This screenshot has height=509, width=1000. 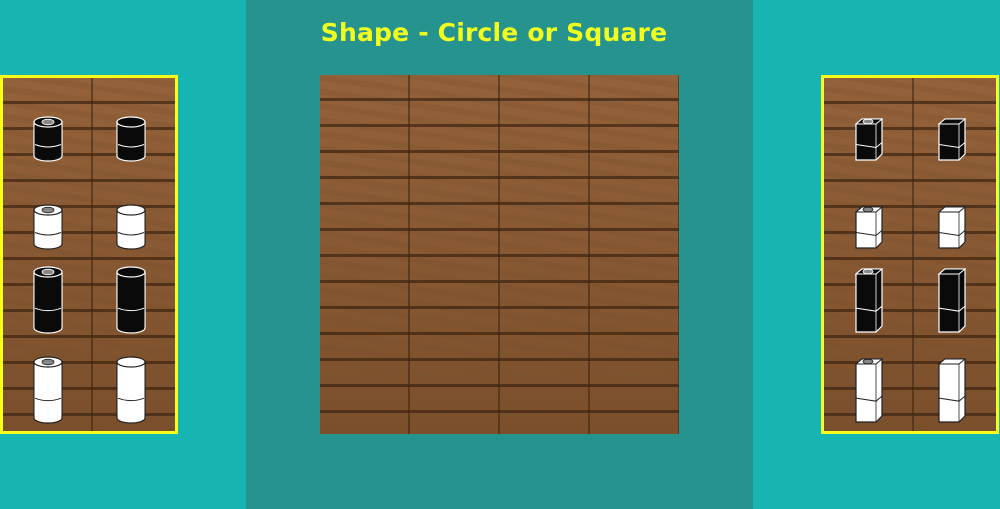 I want to click on piece-white-tall-square-solid, so click(x=952, y=390).